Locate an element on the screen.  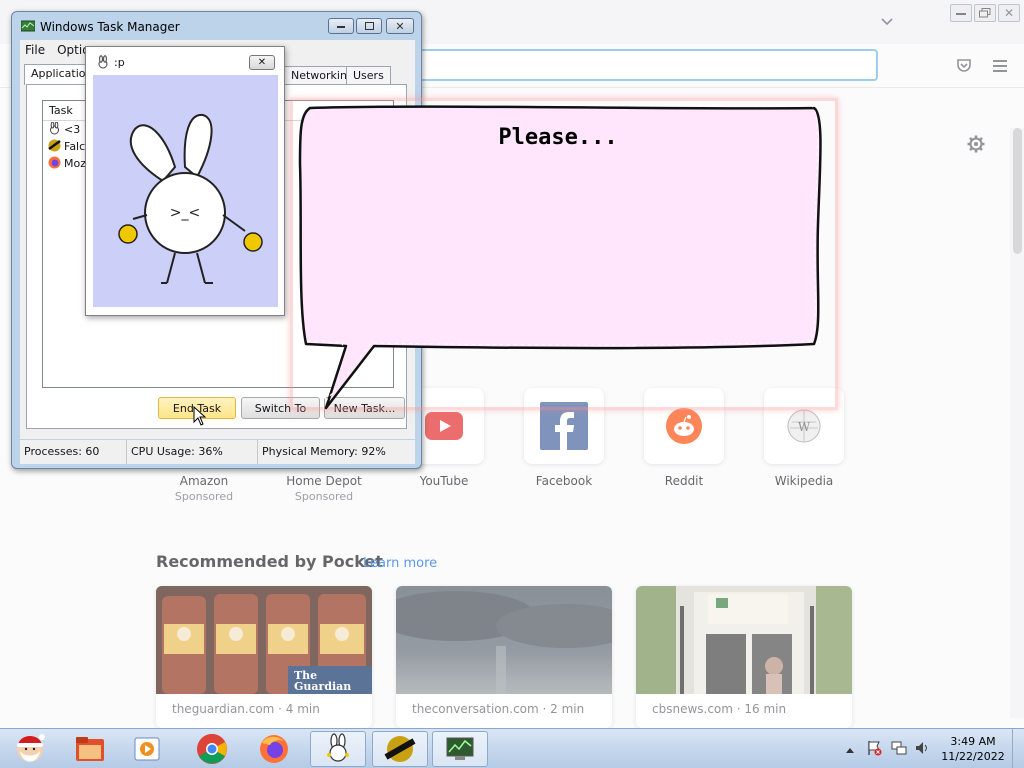
close-window-icon: ✕ is located at coordinates (1009, 13).